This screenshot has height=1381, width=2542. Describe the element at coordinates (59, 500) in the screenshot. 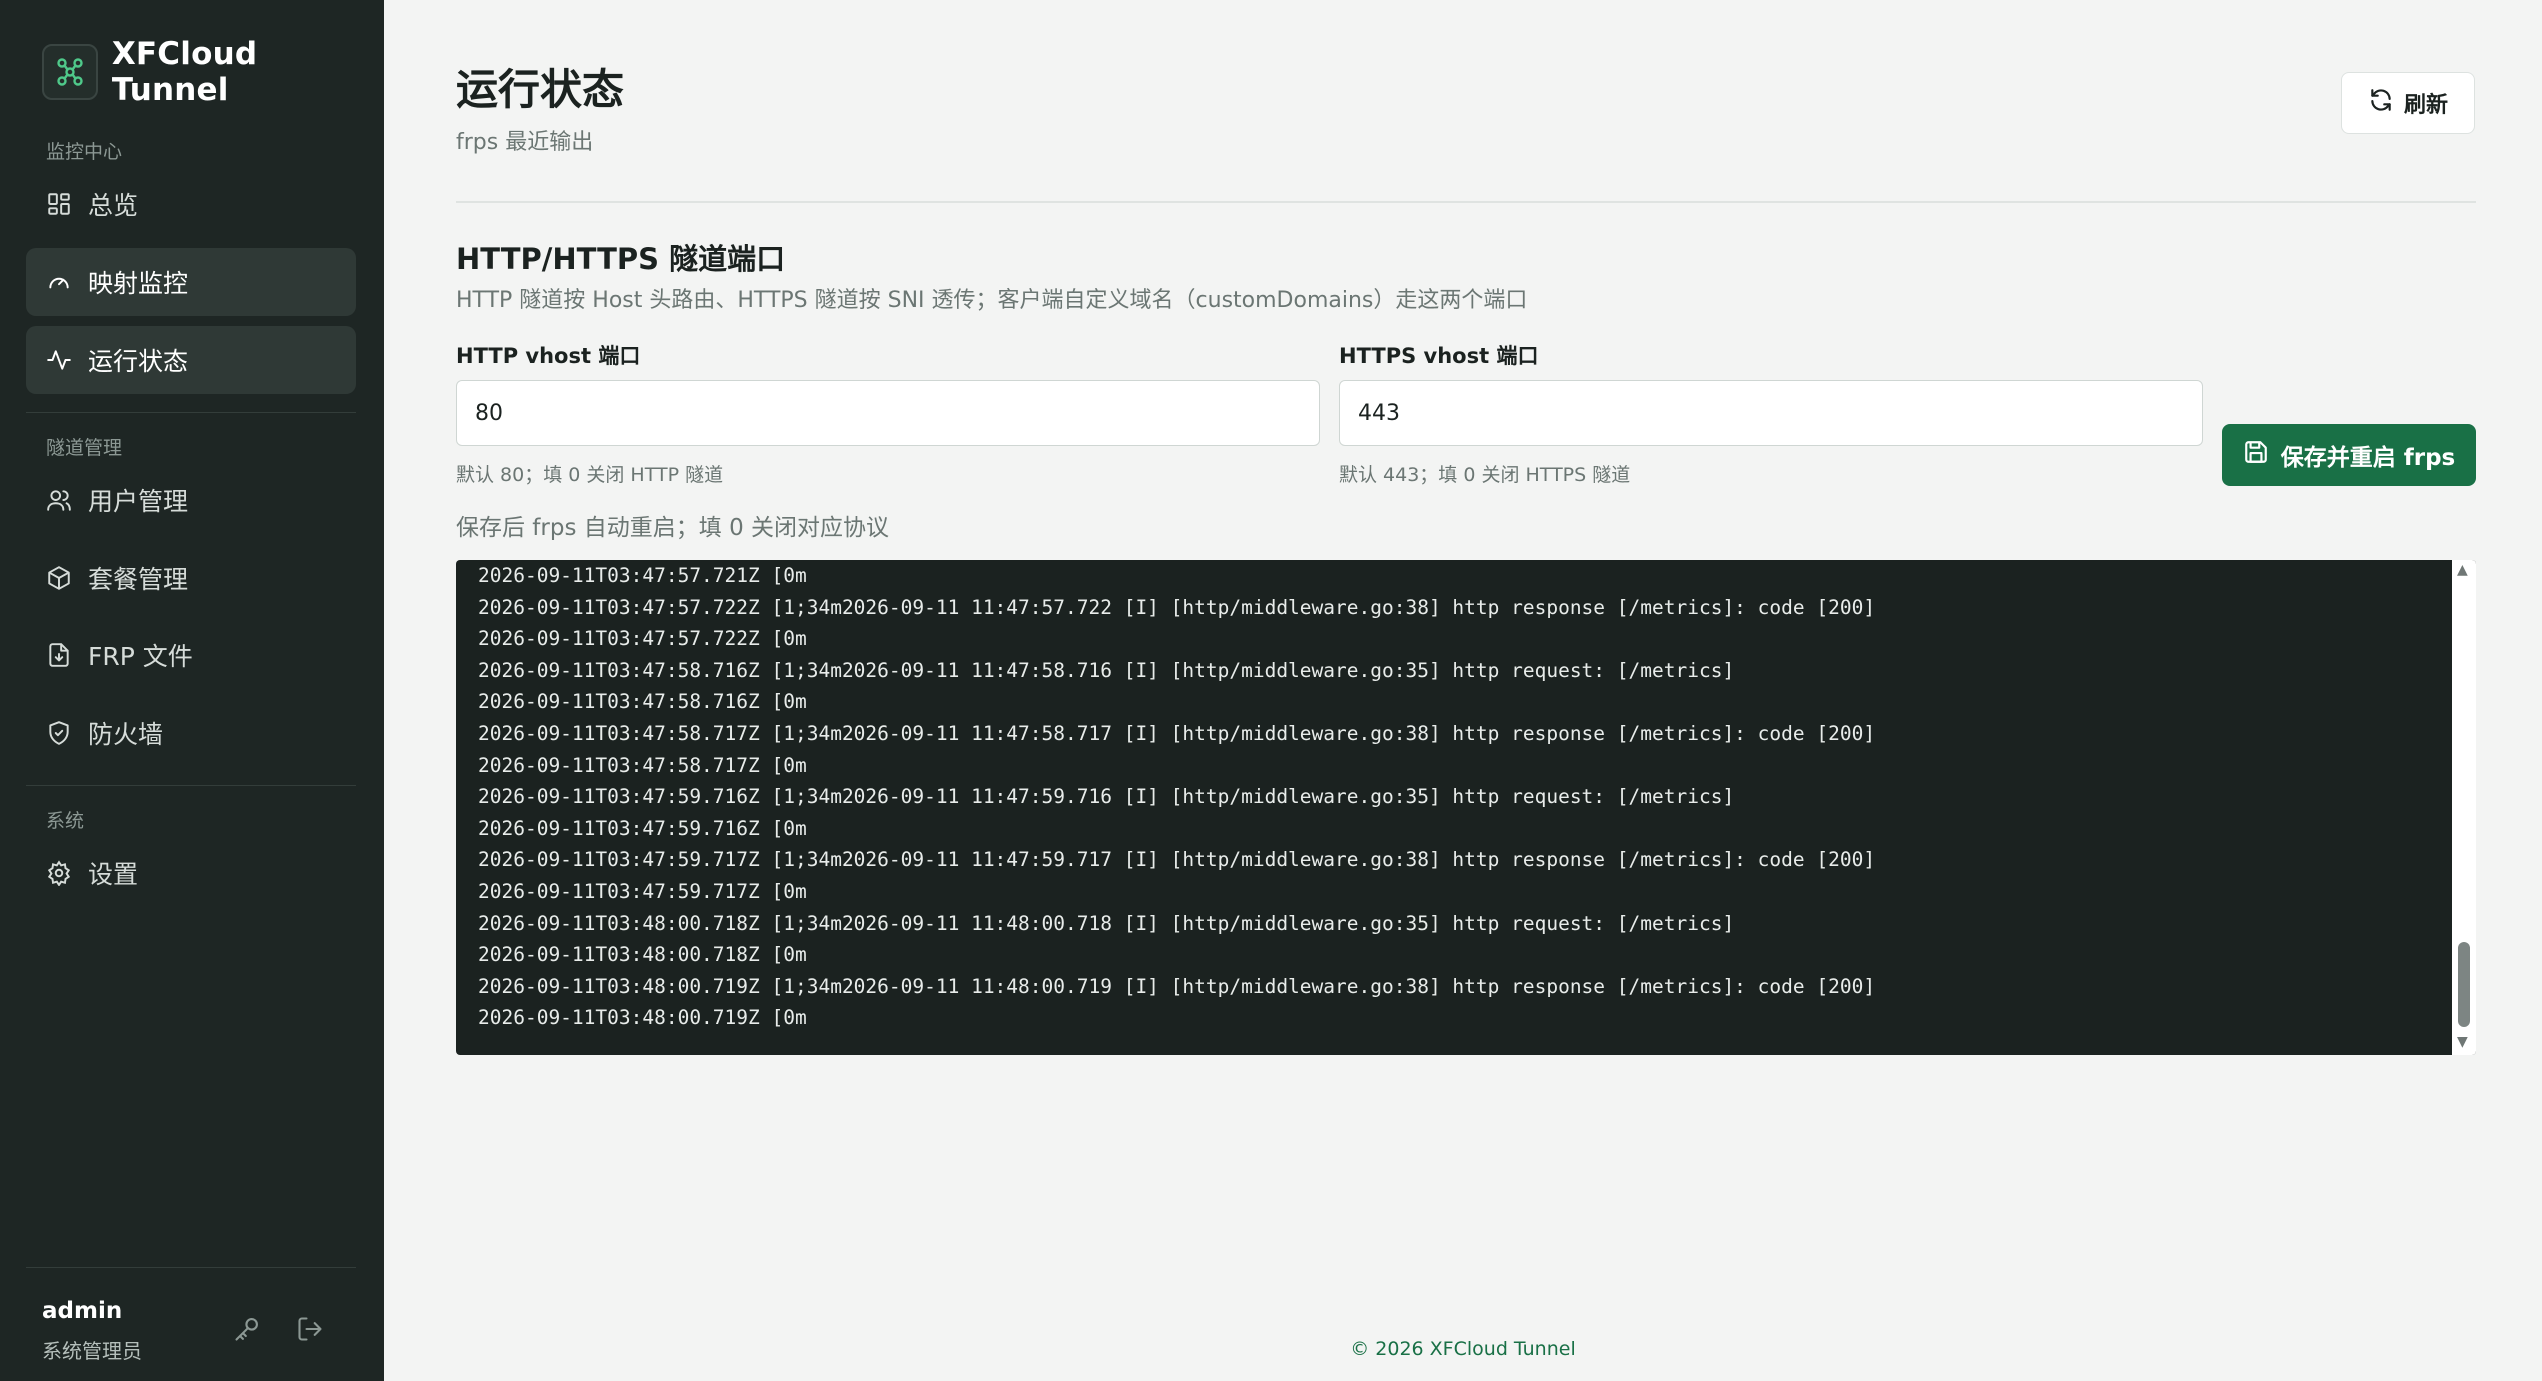

I see `users-icon` at that location.